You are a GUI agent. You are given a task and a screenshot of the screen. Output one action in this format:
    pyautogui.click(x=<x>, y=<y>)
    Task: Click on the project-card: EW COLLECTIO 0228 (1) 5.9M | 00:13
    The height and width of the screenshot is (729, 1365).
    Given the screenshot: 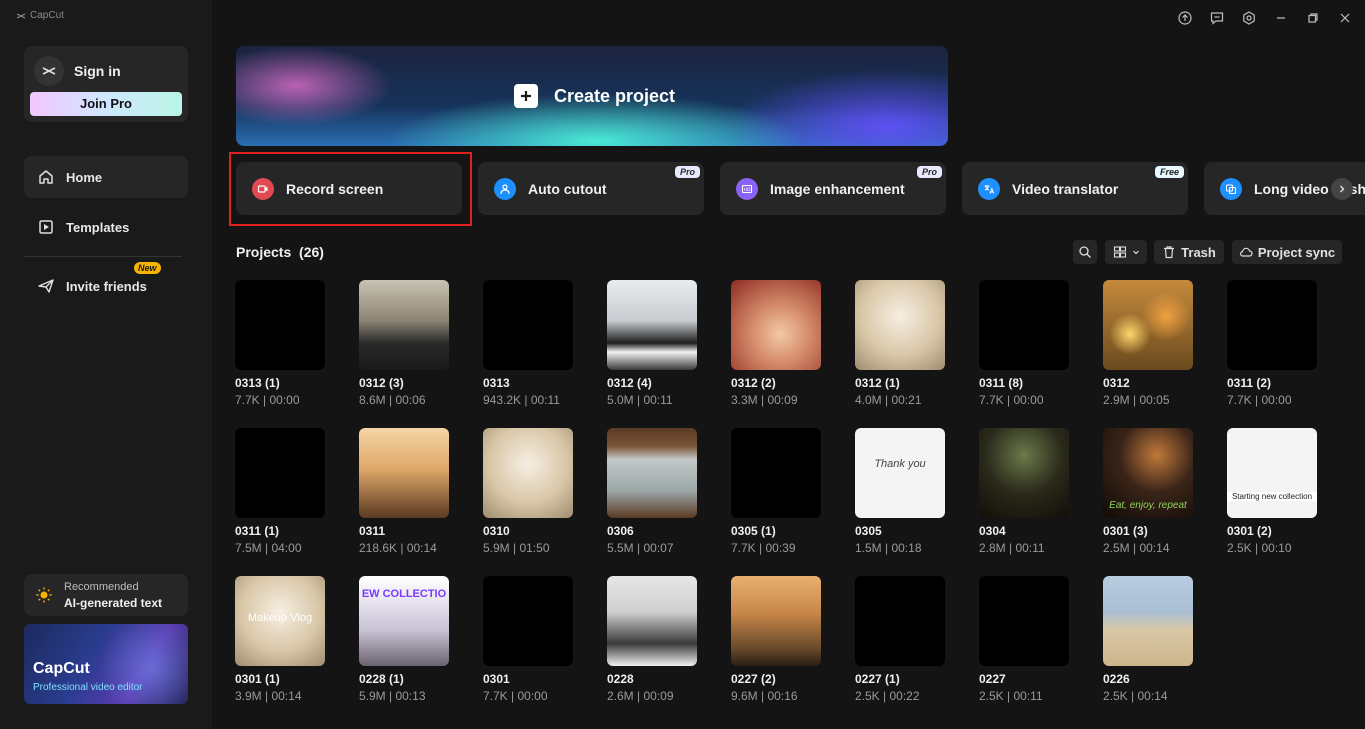 What is the action you would take?
    pyautogui.click(x=404, y=639)
    